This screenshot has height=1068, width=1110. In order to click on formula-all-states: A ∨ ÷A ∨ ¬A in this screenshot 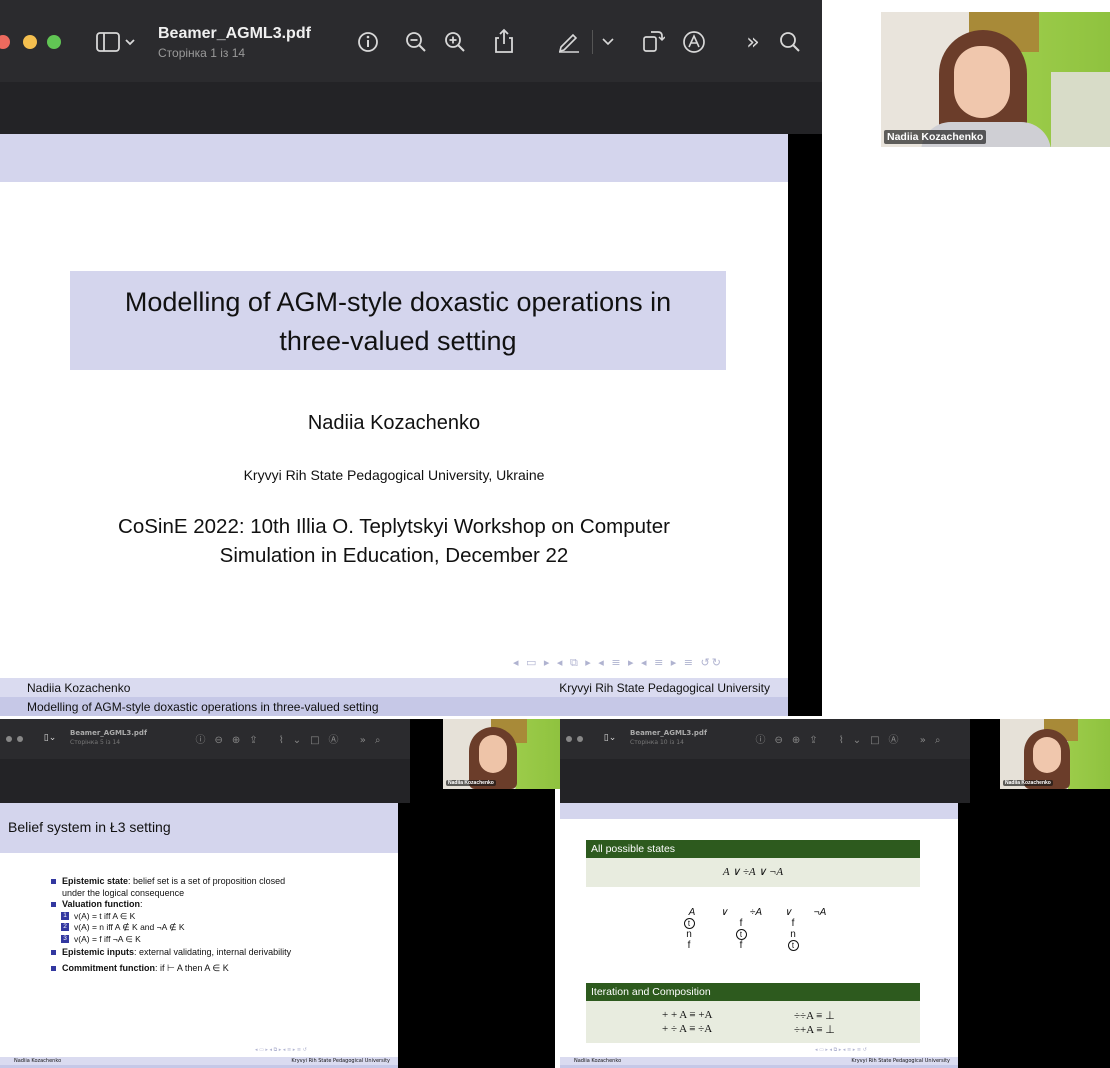, I will do `click(753, 872)`.